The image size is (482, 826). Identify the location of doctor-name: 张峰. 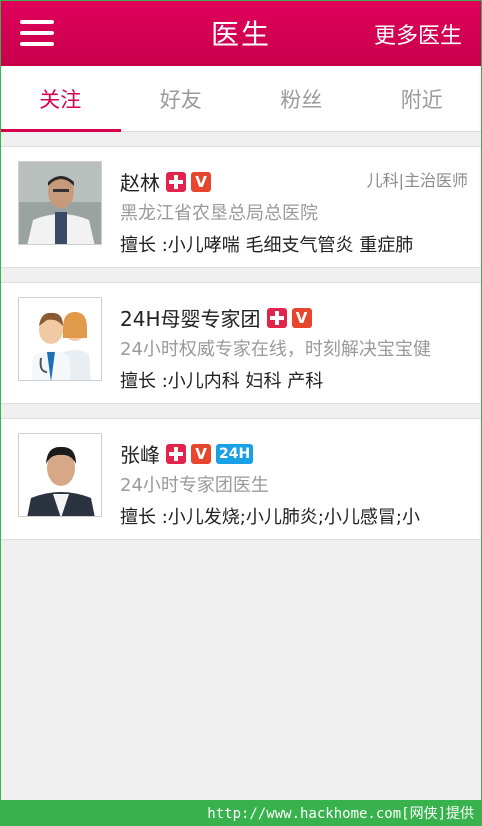
(140, 455).